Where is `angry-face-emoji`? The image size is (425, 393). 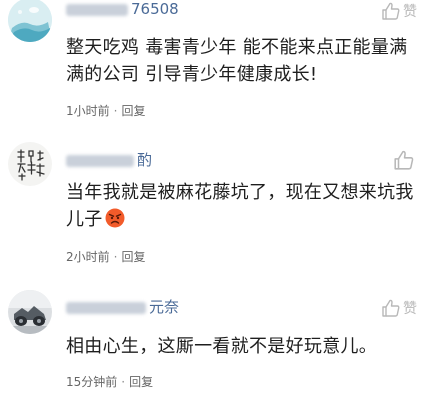 angry-face-emoji is located at coordinates (115, 218).